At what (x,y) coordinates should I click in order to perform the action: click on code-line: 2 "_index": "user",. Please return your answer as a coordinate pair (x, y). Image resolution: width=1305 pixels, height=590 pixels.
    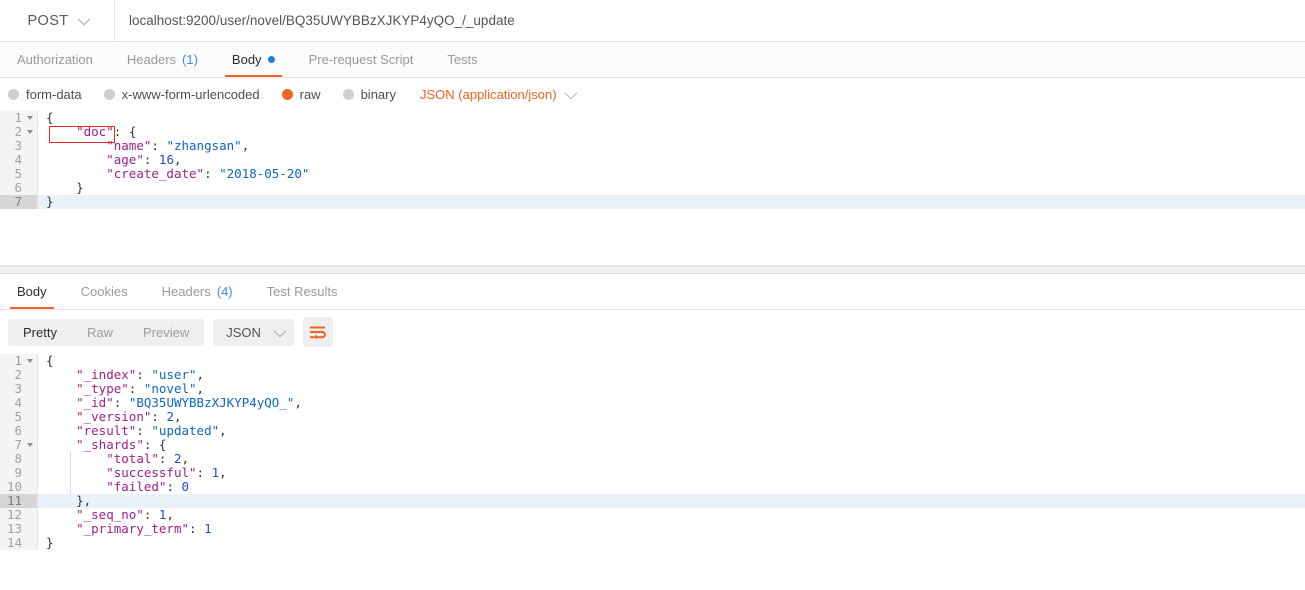
    Looking at the image, I should click on (652, 375).